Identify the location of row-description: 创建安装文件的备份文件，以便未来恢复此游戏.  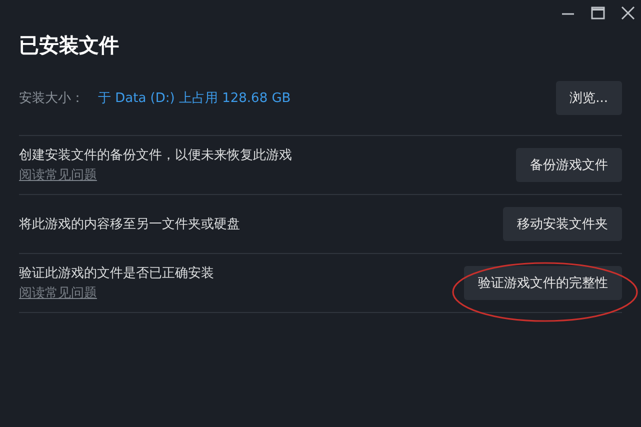
(155, 155).